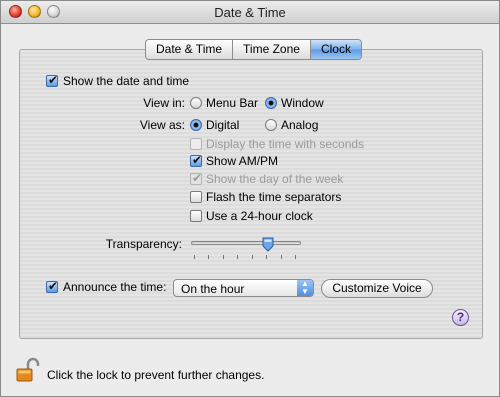 Image resolution: width=500 pixels, height=397 pixels. Describe the element at coordinates (271, 125) in the screenshot. I see `view-as-analog-radio` at that location.